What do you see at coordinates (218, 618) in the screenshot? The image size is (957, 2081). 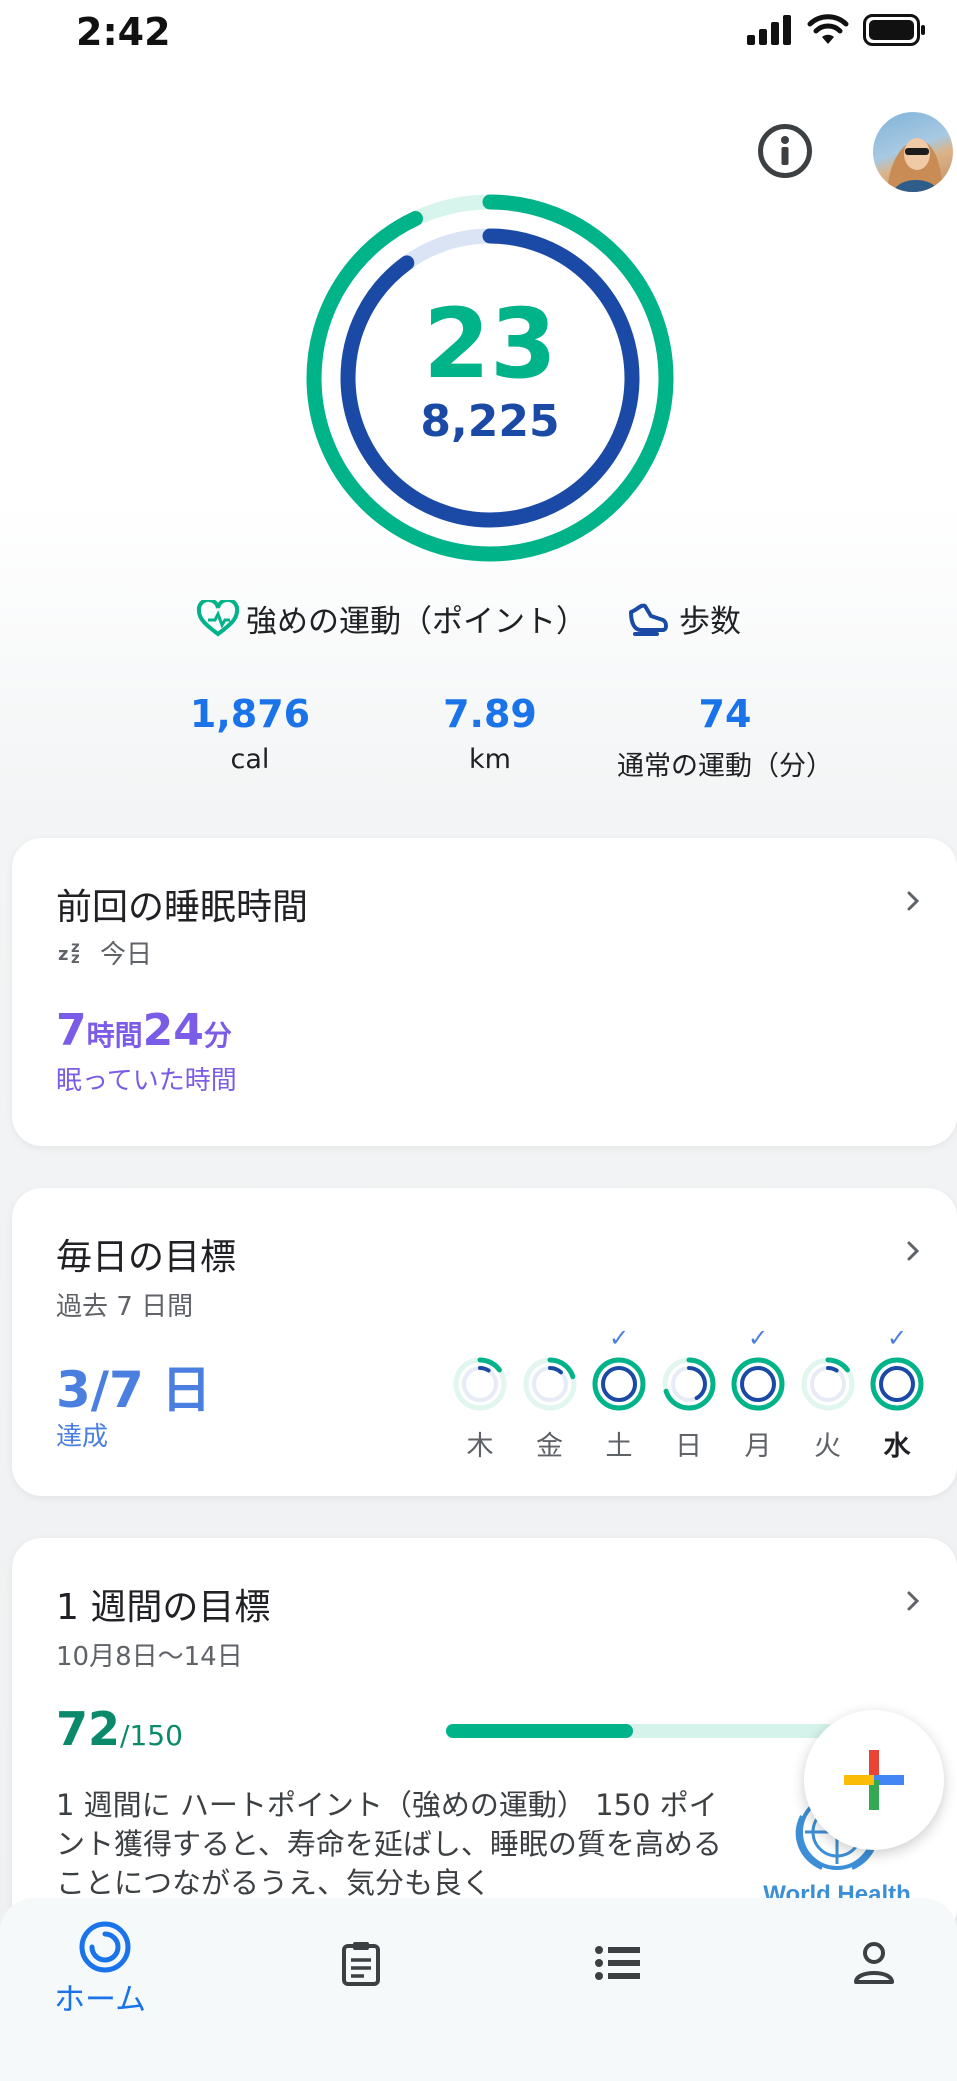 I see `heart-icon` at bounding box center [218, 618].